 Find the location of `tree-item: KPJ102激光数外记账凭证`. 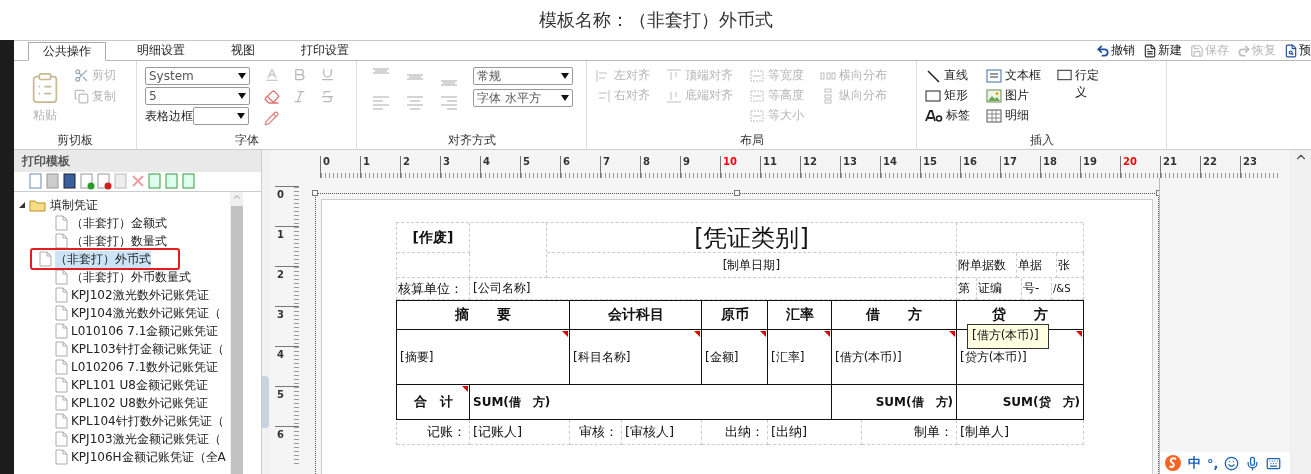

tree-item: KPJ102激光数外记账凭证 is located at coordinates (132, 295).